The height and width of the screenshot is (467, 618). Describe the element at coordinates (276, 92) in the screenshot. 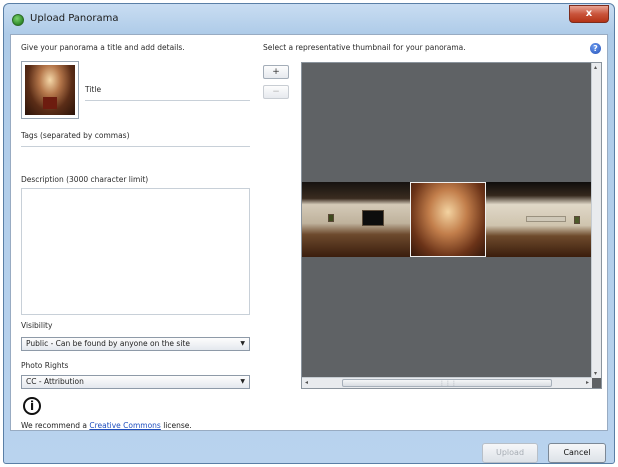

I see `zoom-out-button: −` at that location.